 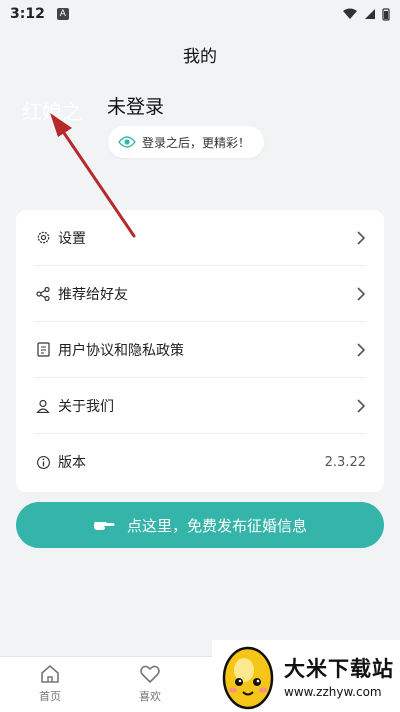 I want to click on version-value: 2.3.22, so click(x=345, y=462).